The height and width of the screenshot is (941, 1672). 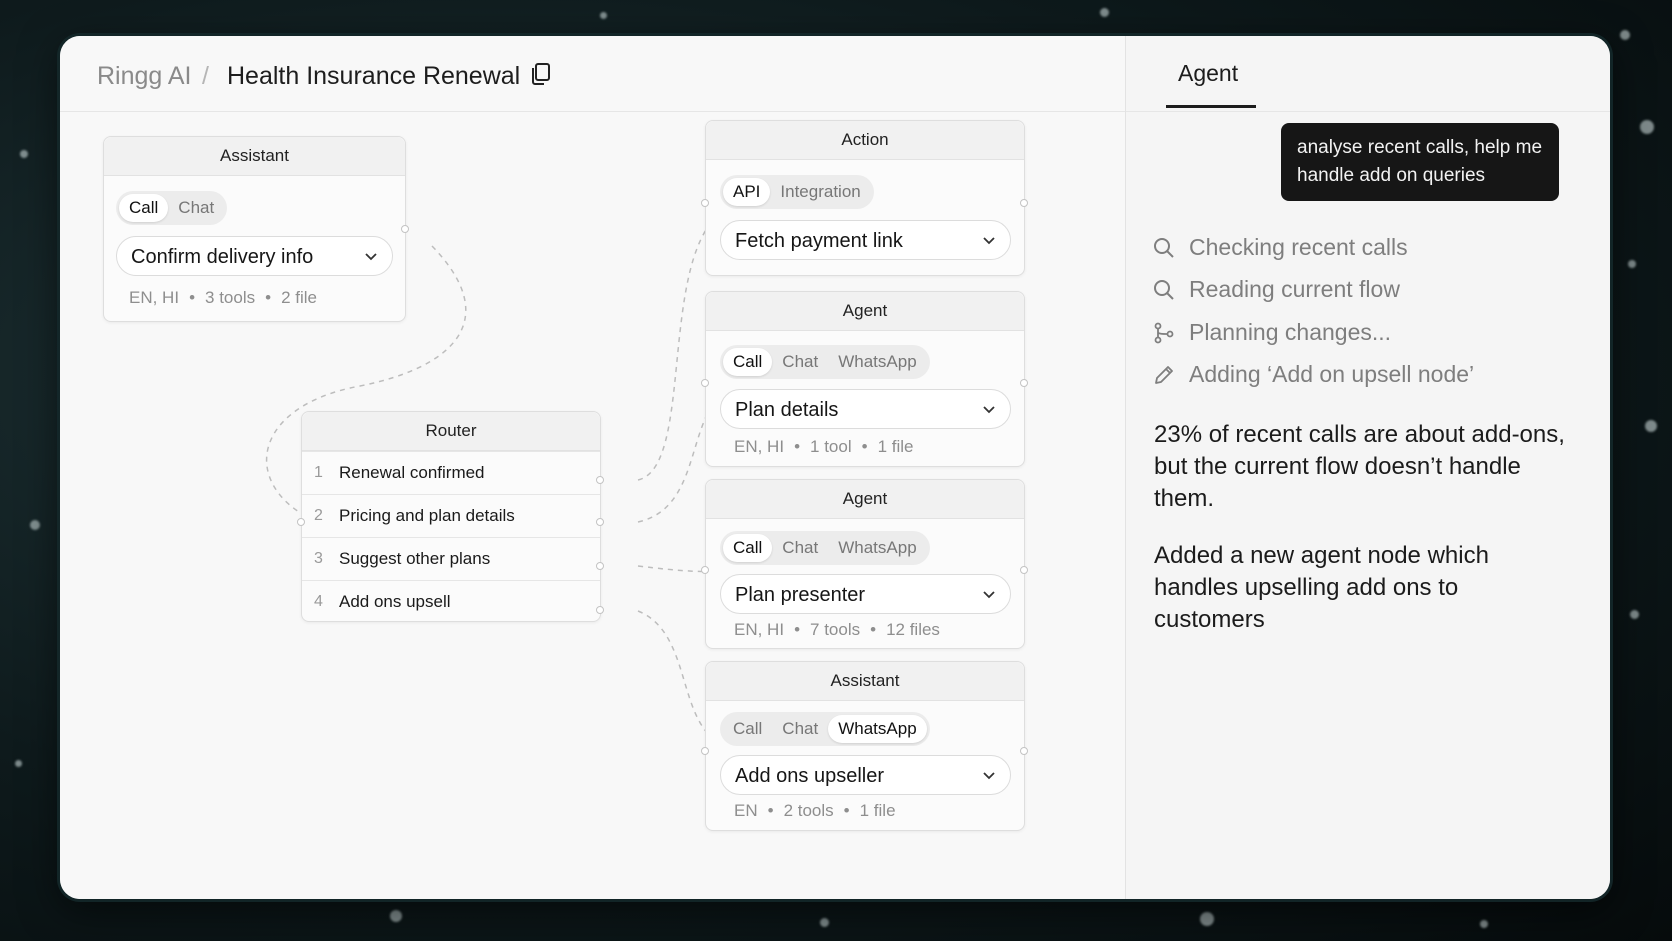 I want to click on route-number: 1, so click(x=318, y=472).